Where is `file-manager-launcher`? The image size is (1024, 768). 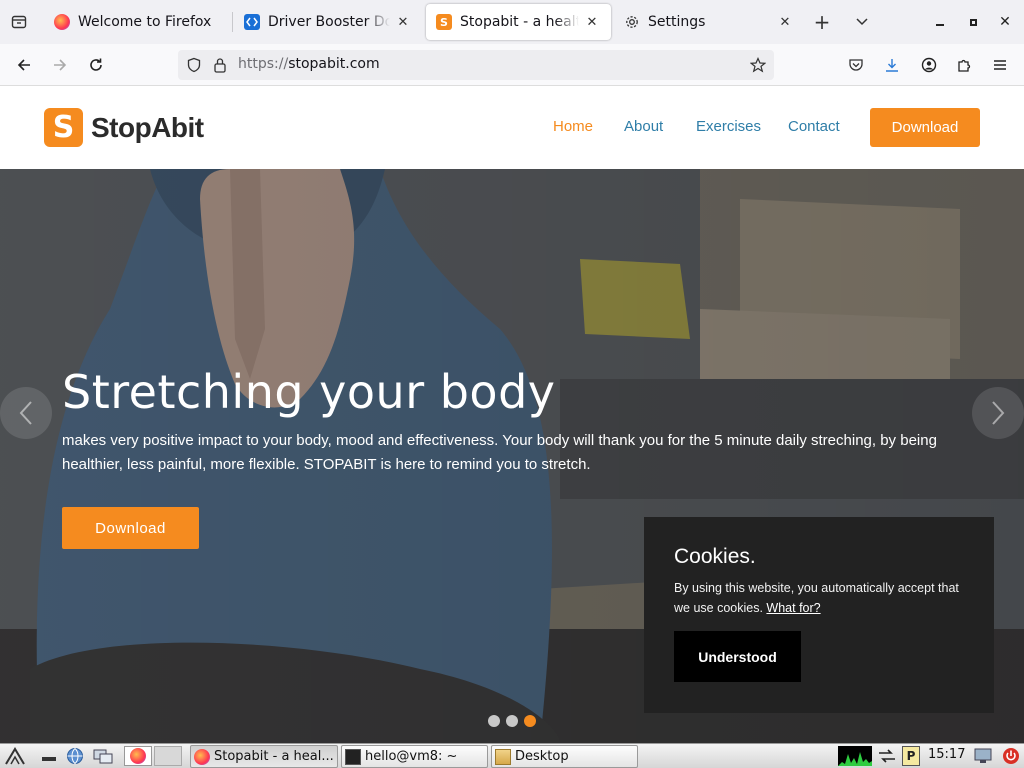 file-manager-launcher is located at coordinates (103, 756).